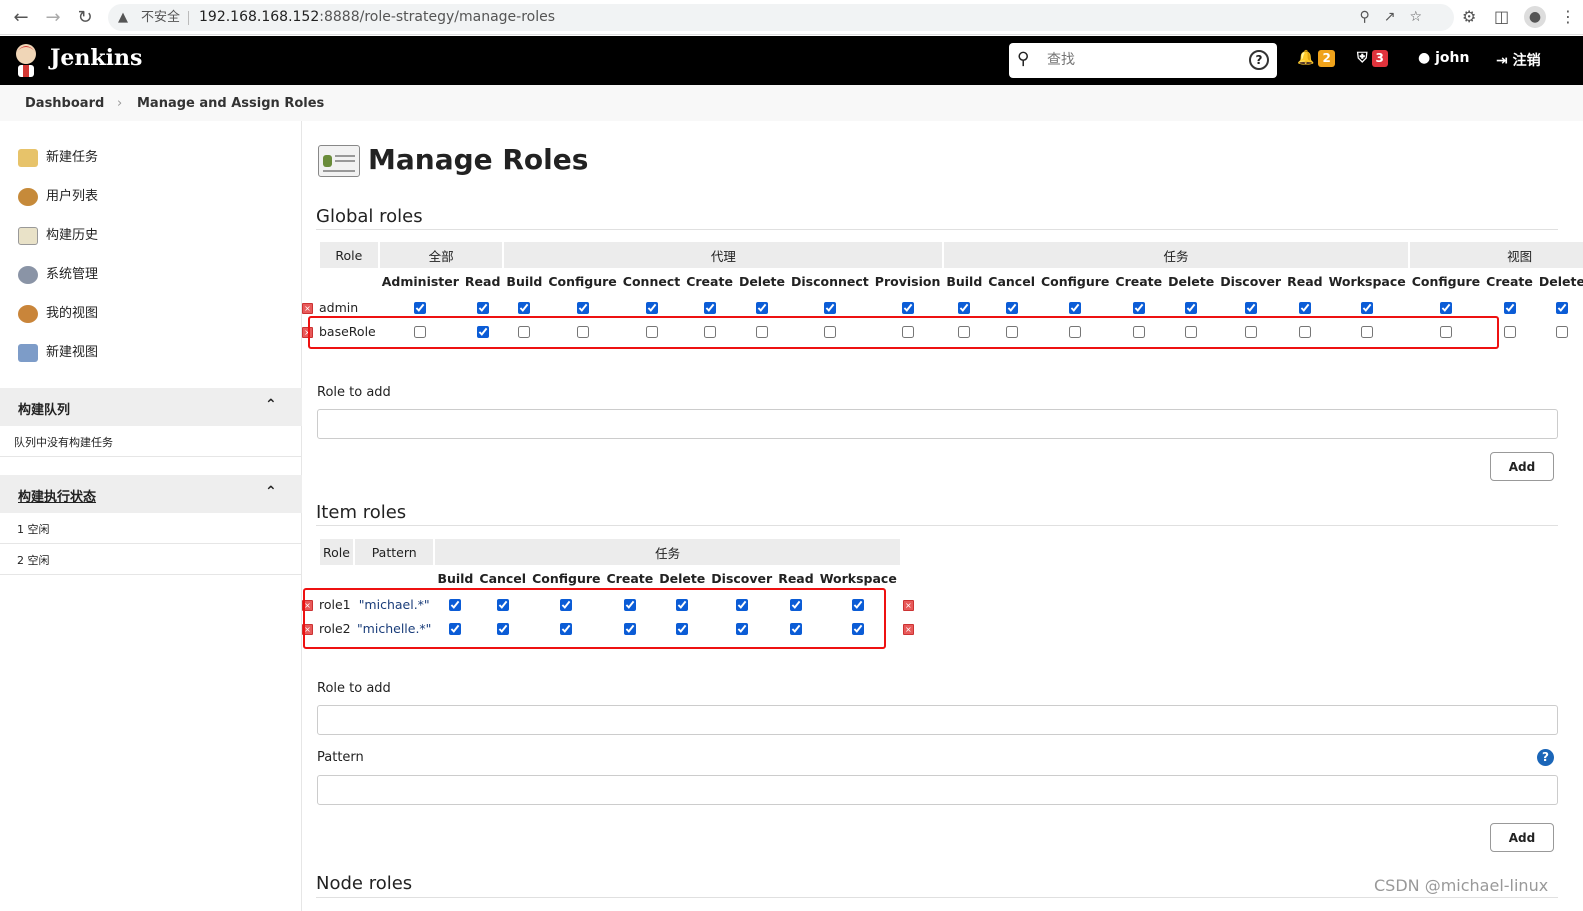 This screenshot has width=1583, height=911. I want to click on gear-icon, so click(28, 274).